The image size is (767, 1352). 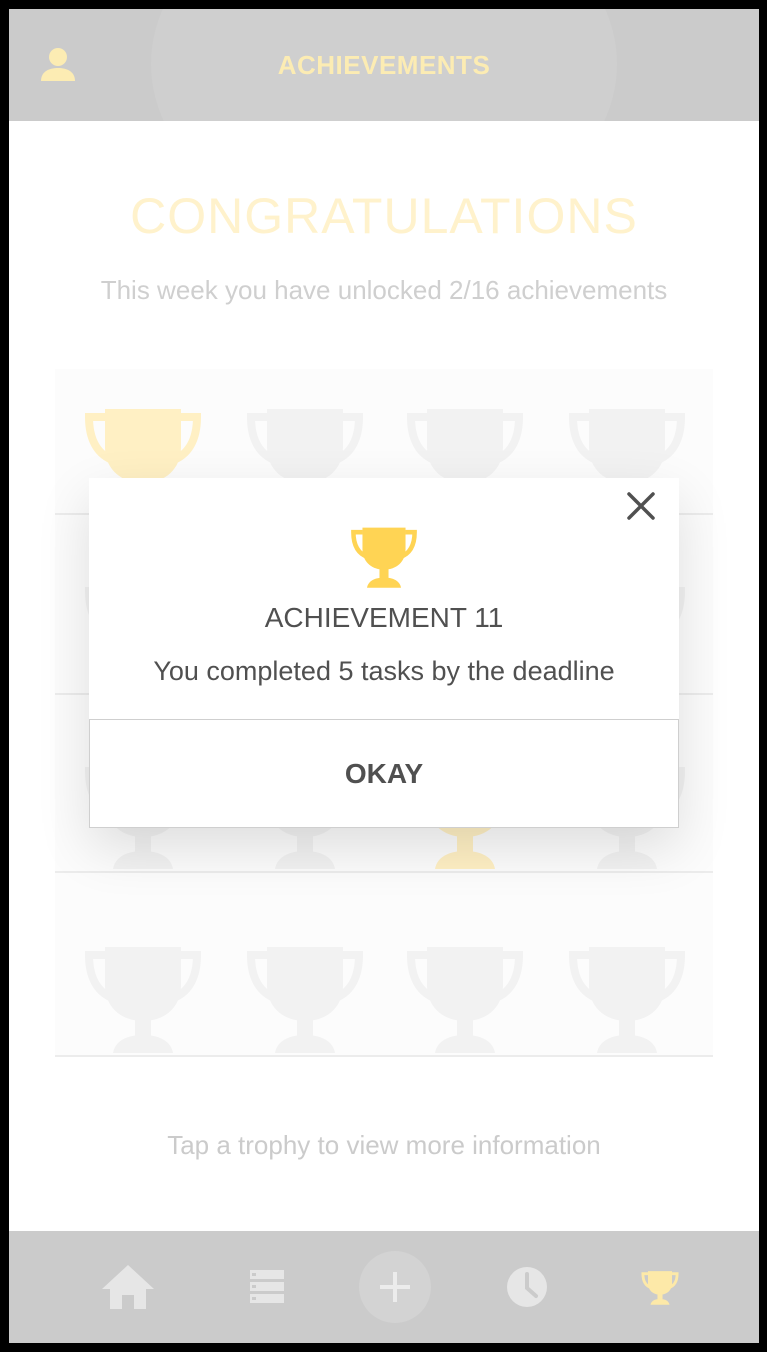 I want to click on home-icon, so click(x=128, y=1287).